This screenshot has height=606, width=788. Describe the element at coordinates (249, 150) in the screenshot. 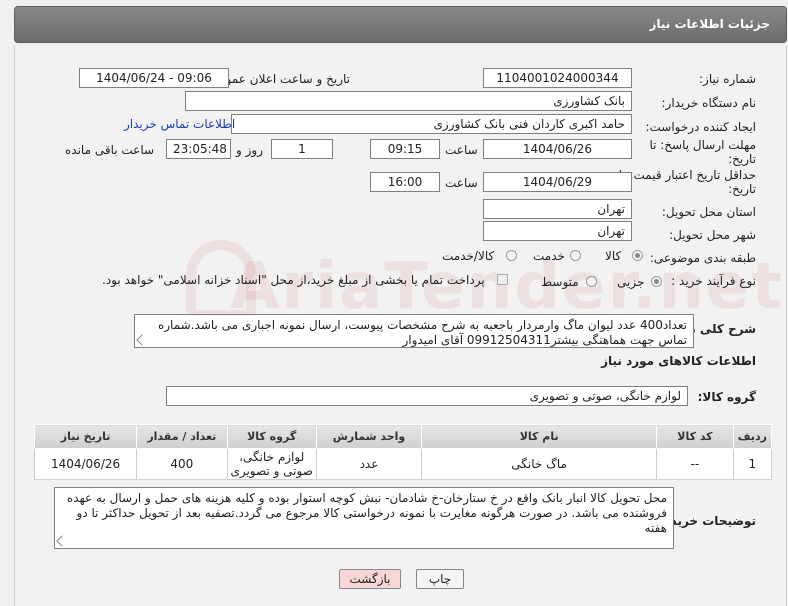

I see `days-label: روز و` at that location.